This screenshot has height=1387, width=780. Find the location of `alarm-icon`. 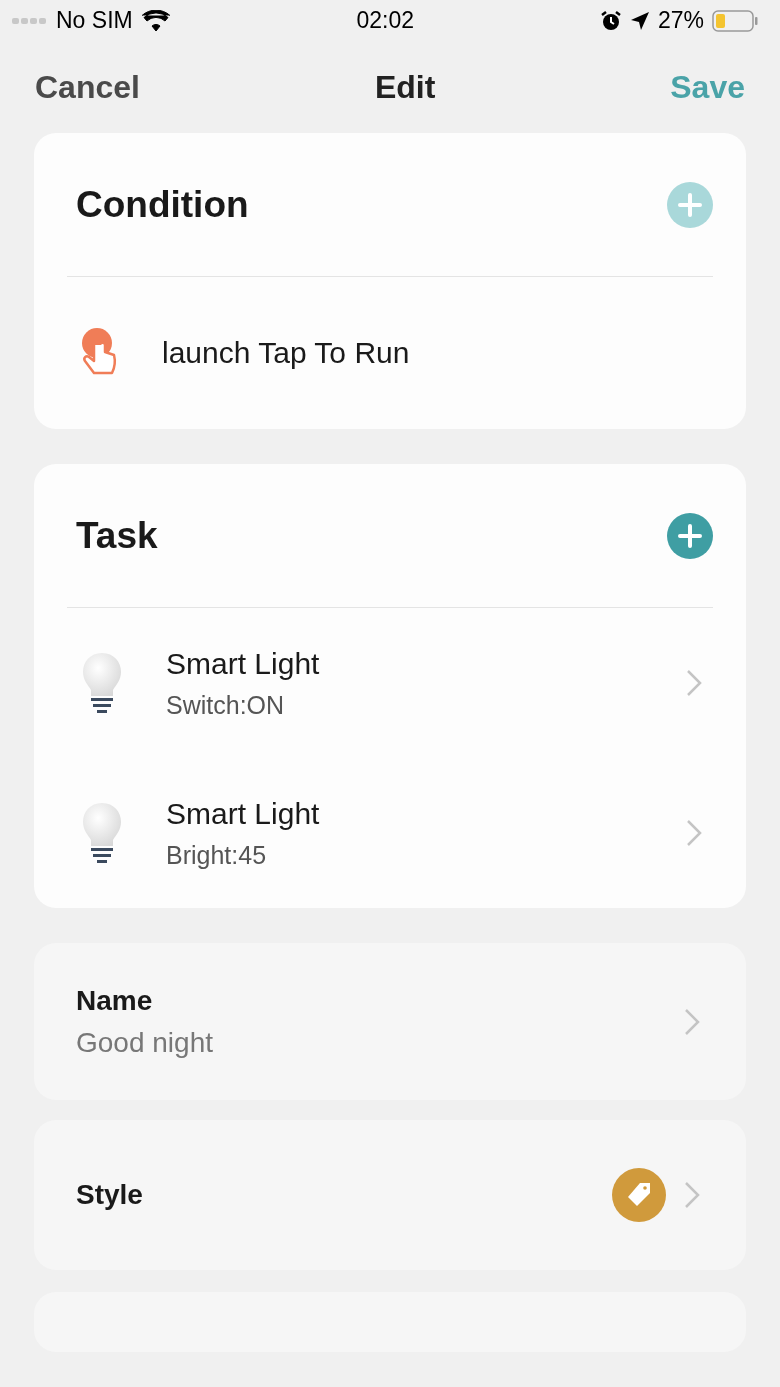

alarm-icon is located at coordinates (610, 20).